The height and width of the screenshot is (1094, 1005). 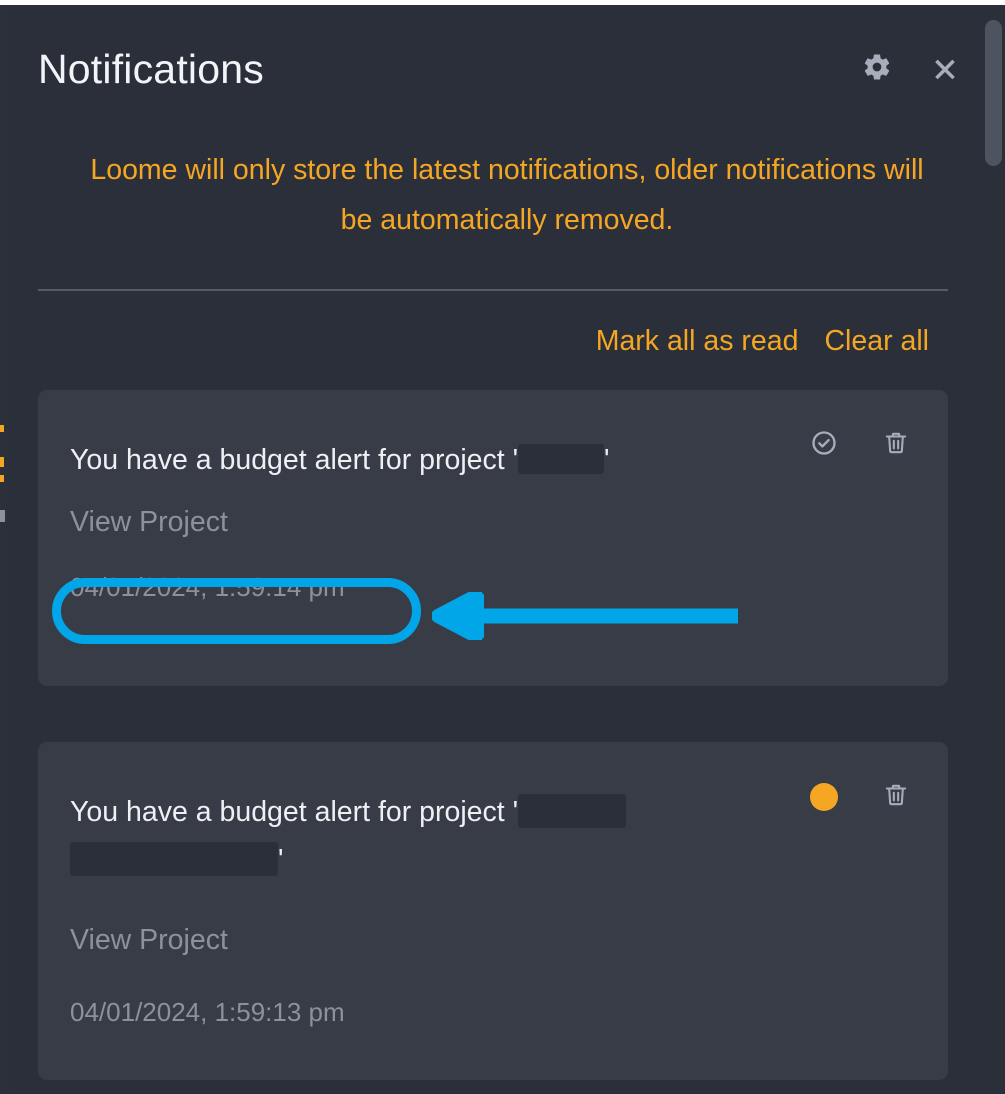 What do you see at coordinates (493, 290) in the screenshot?
I see `header-divider` at bounding box center [493, 290].